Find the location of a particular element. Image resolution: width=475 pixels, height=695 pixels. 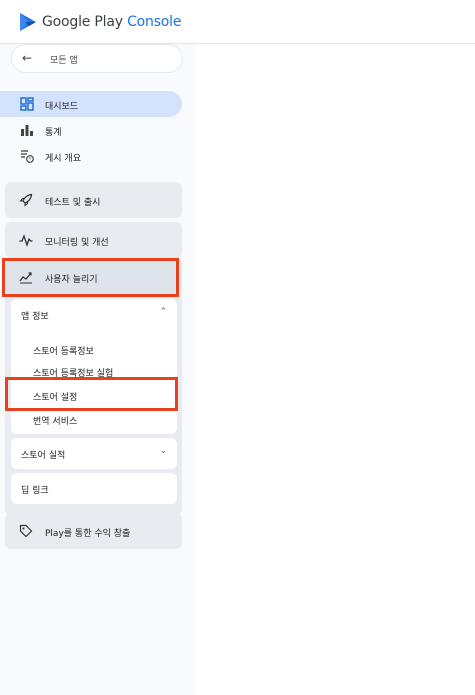

sidebar-item-label: 통계 is located at coordinates (53, 133).